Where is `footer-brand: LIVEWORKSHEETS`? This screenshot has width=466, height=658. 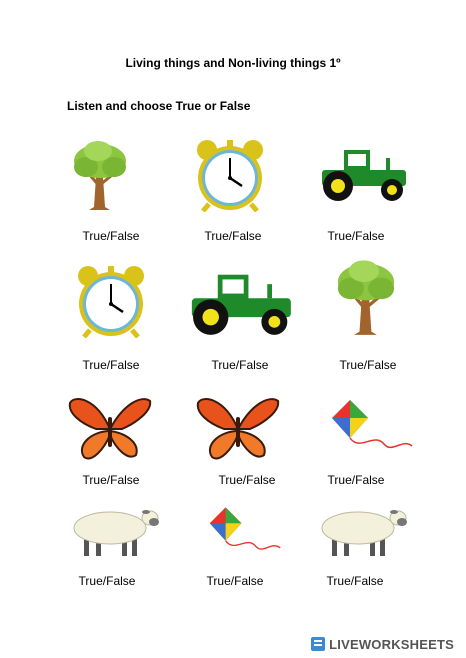 footer-brand: LIVEWORKSHEETS is located at coordinates (382, 644).